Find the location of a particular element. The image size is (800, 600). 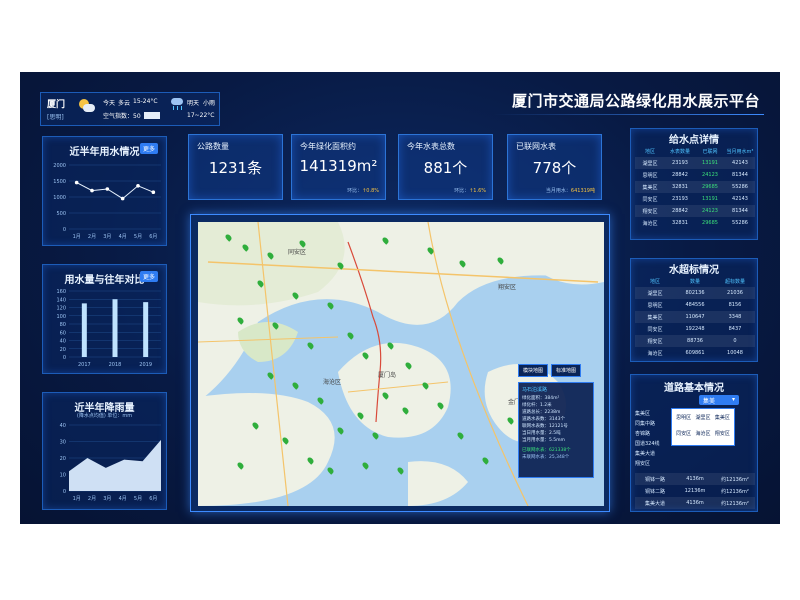

x-tick-label: 2018 is located at coordinates (115, 365).